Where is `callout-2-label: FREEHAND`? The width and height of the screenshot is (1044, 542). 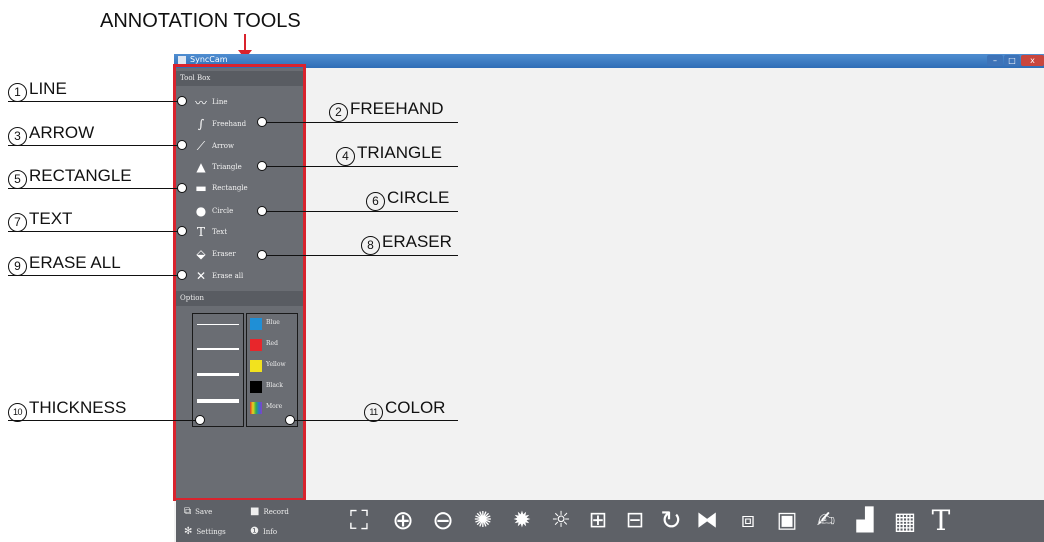 callout-2-label: FREEHAND is located at coordinates (397, 108).